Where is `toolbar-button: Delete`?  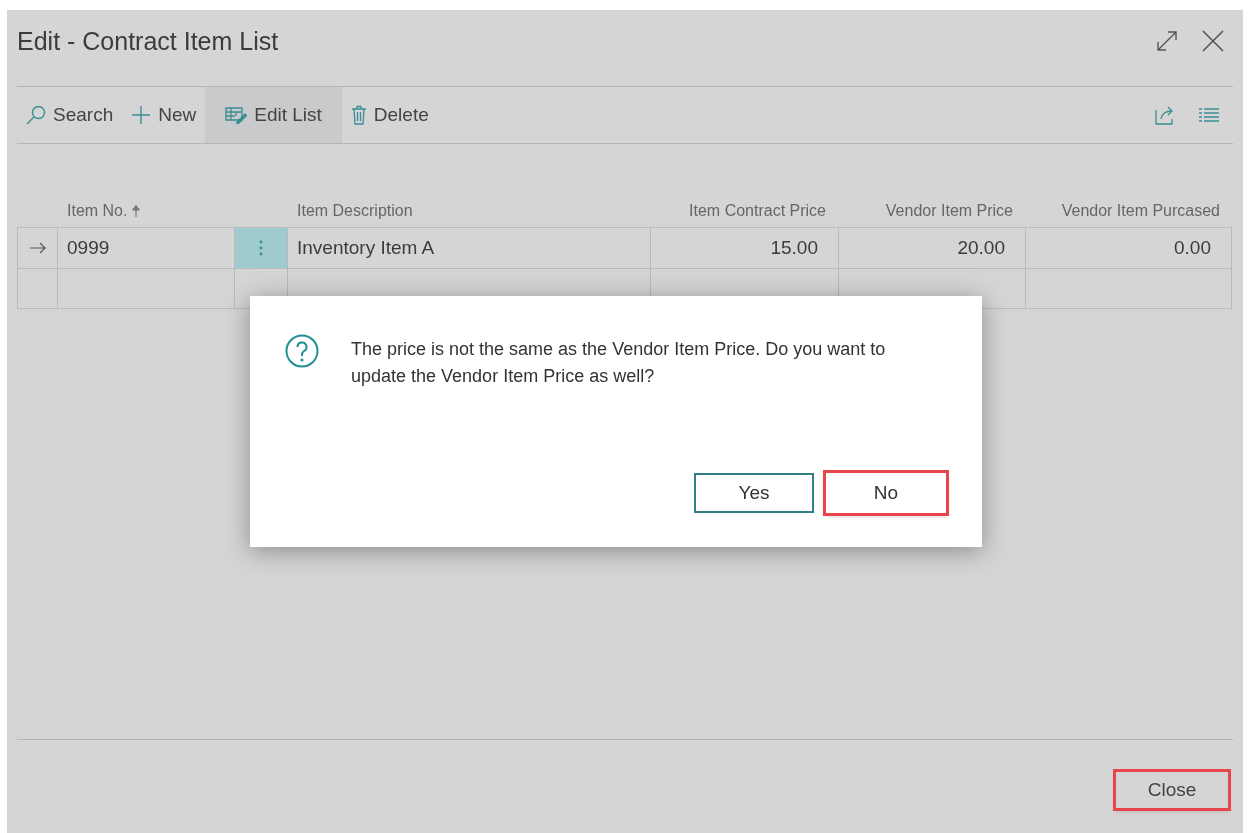 toolbar-button: Delete is located at coordinates (389, 115).